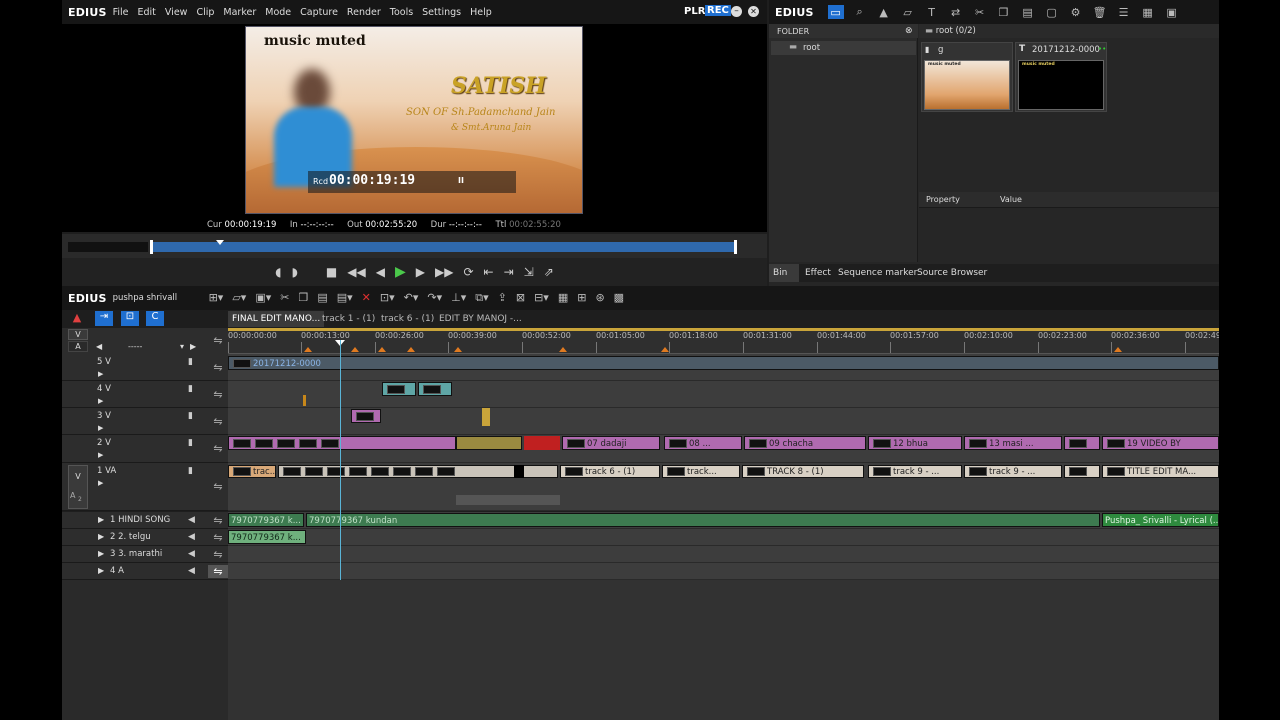  I want to click on menu-help: Help, so click(481, 12).